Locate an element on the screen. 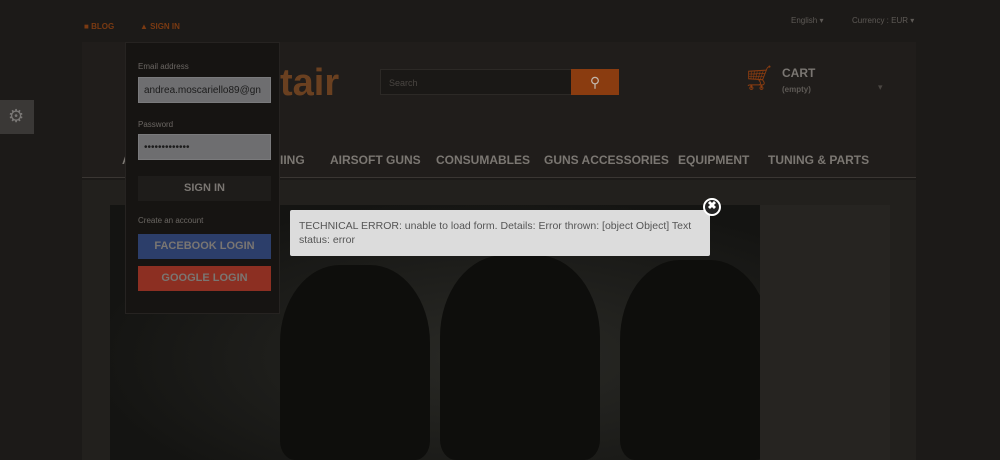 Image resolution: width=1000 pixels, height=460 pixels. blog-link: ■ BLOG is located at coordinates (99, 25).